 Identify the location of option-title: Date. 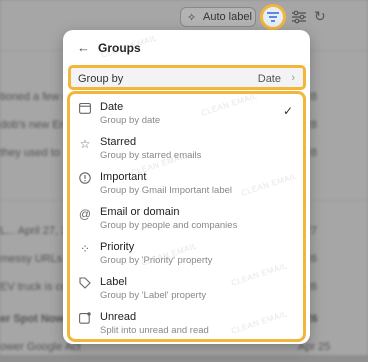
(112, 107).